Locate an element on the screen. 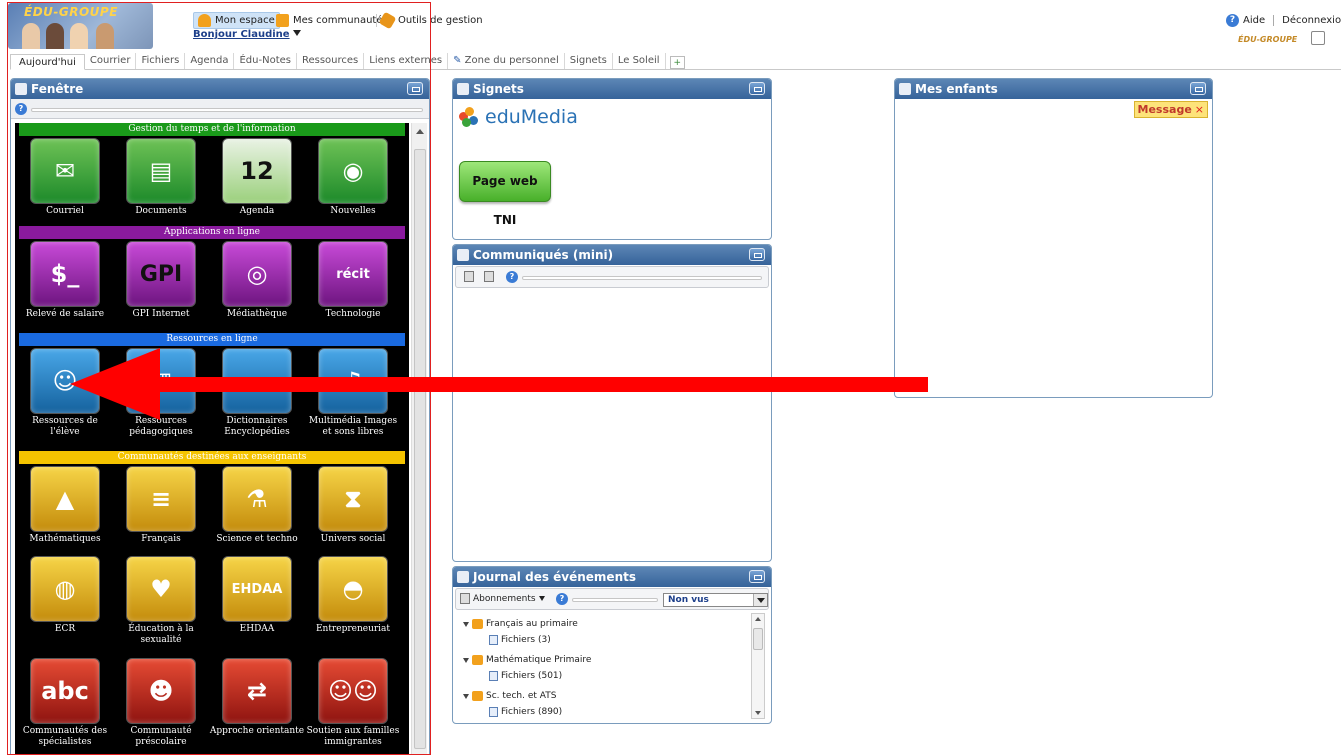 Image resolution: width=1341 pixels, height=755 pixels. mon-espace-link: Mon espace is located at coordinates (236, 20).